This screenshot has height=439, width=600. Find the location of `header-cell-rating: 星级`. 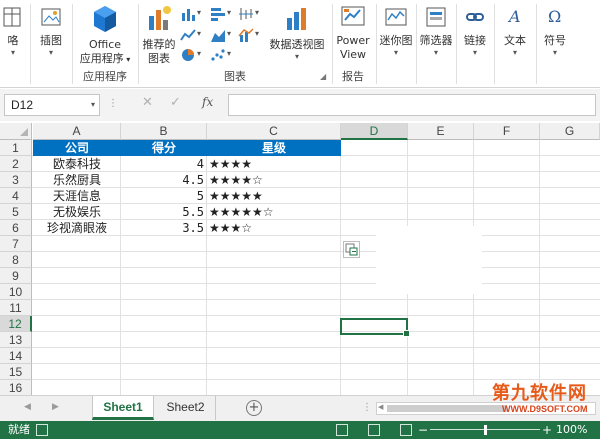

header-cell-rating: 星级 is located at coordinates (274, 148).